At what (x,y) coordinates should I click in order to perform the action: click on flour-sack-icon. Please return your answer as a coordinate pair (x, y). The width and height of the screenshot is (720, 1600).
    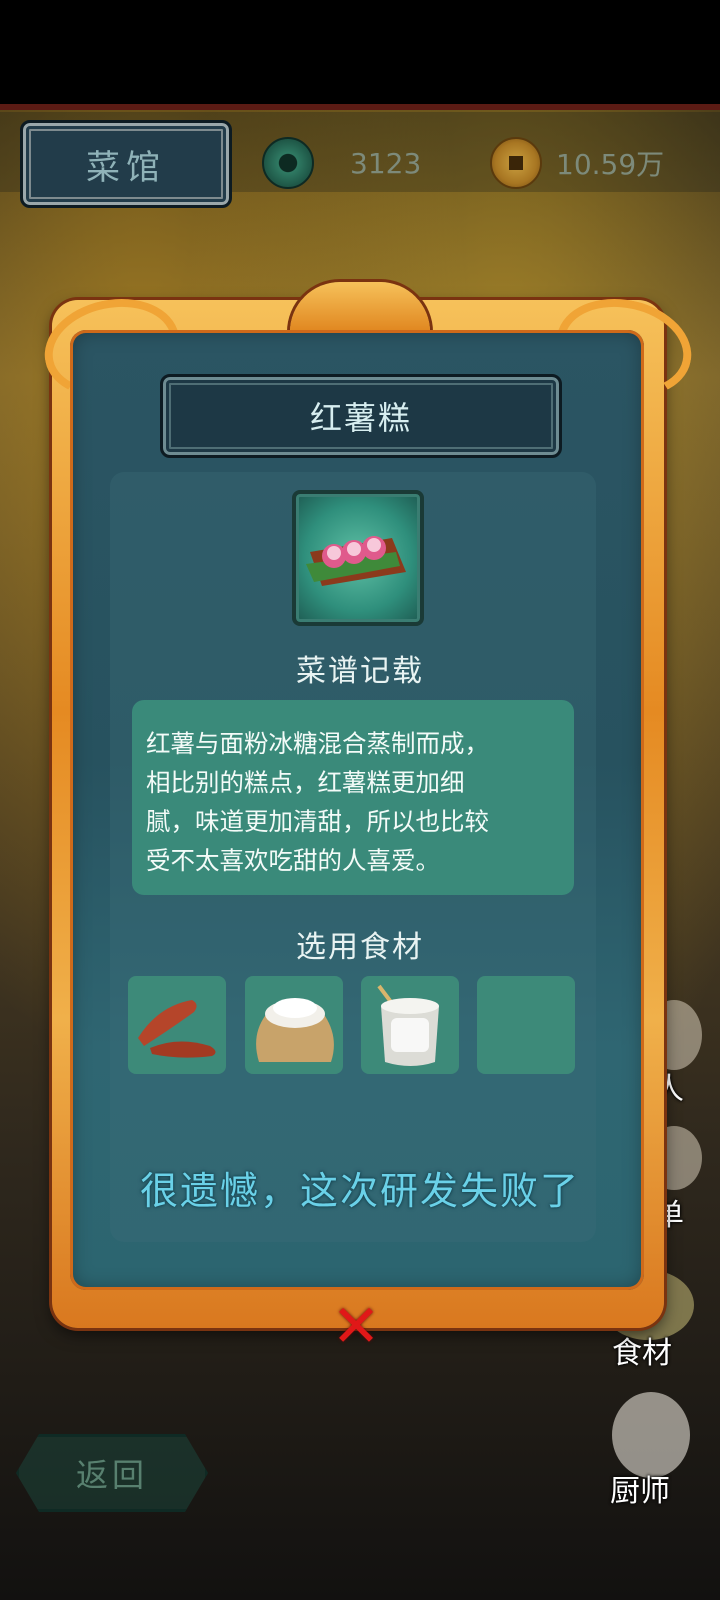
    Looking at the image, I should click on (295, 1030).